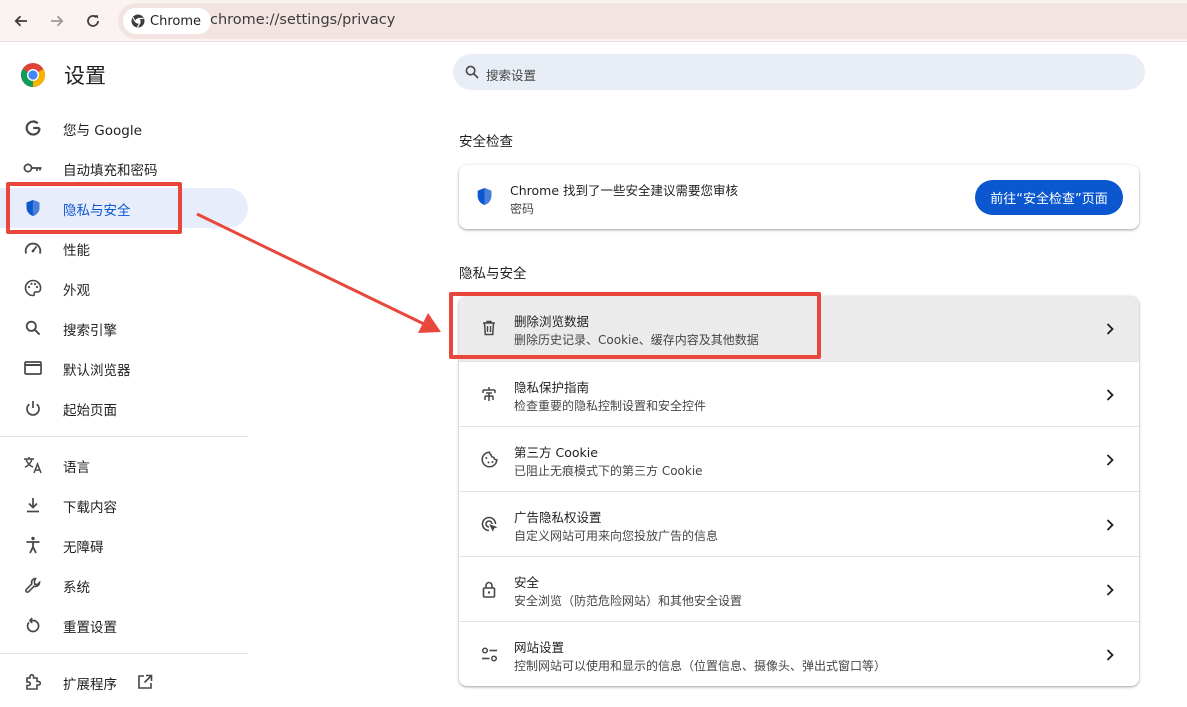 The width and height of the screenshot is (1187, 707). Describe the element at coordinates (97, 371) in the screenshot. I see `sidebar-item-label: 默认浏览器` at that location.